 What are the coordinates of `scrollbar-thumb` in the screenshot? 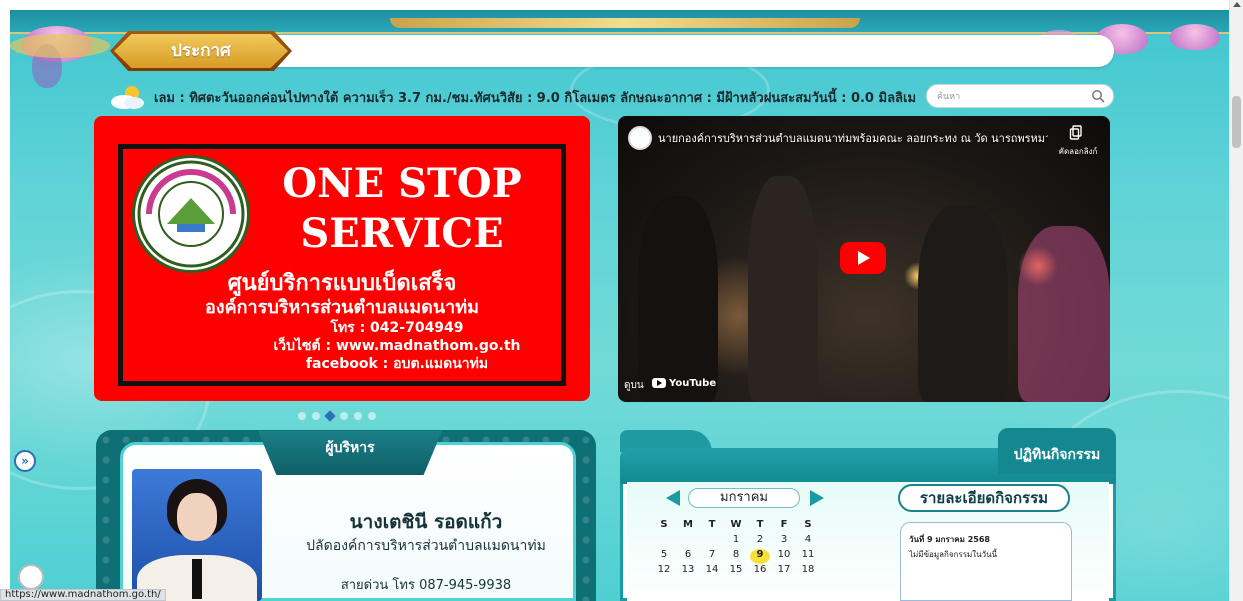 It's located at (1236, 122).